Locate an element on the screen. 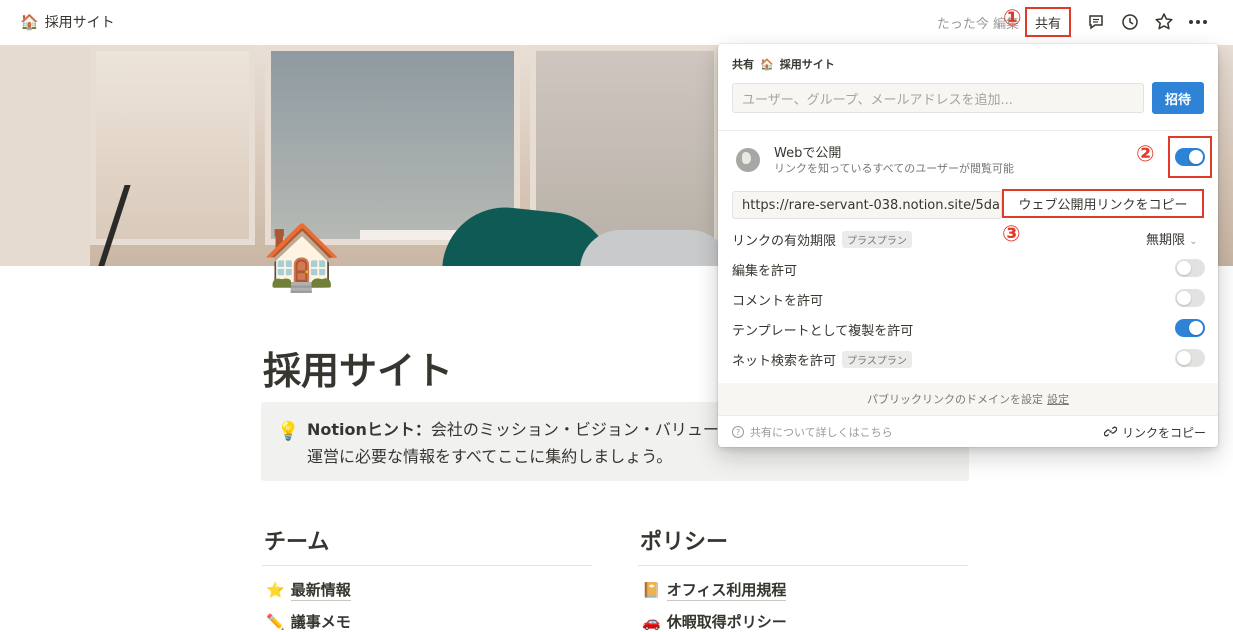 This screenshot has width=1233, height=632. option-label: テンプレートとして複製を許可 is located at coordinates (823, 331).